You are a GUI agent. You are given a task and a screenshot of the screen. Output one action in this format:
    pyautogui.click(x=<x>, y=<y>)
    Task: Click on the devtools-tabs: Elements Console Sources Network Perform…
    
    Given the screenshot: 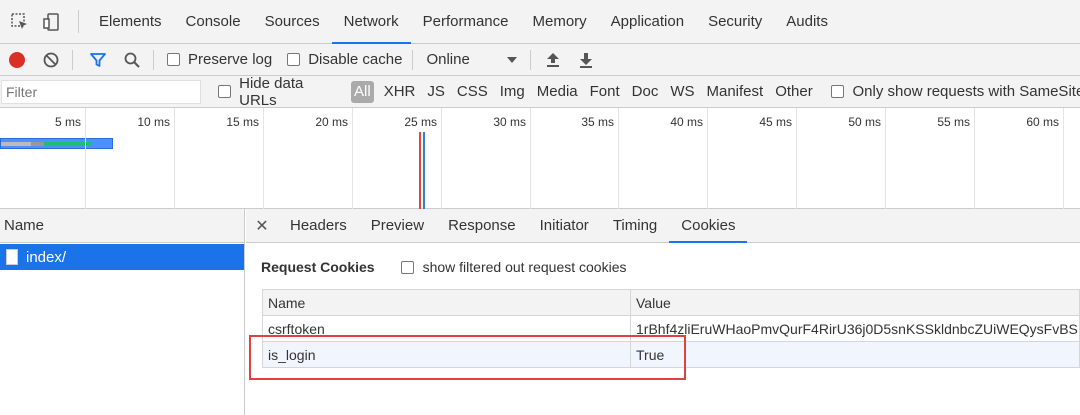 What is the action you would take?
    pyautogui.click(x=459, y=22)
    